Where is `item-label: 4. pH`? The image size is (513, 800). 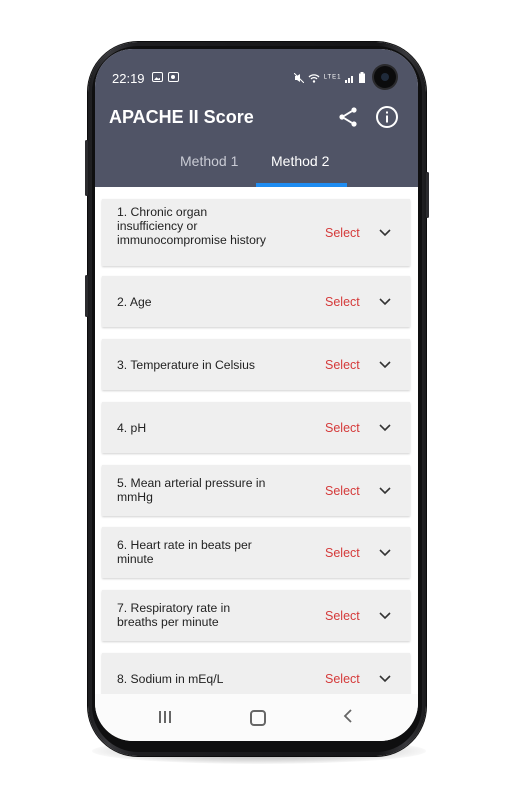
item-label: 4. pH is located at coordinates (132, 428).